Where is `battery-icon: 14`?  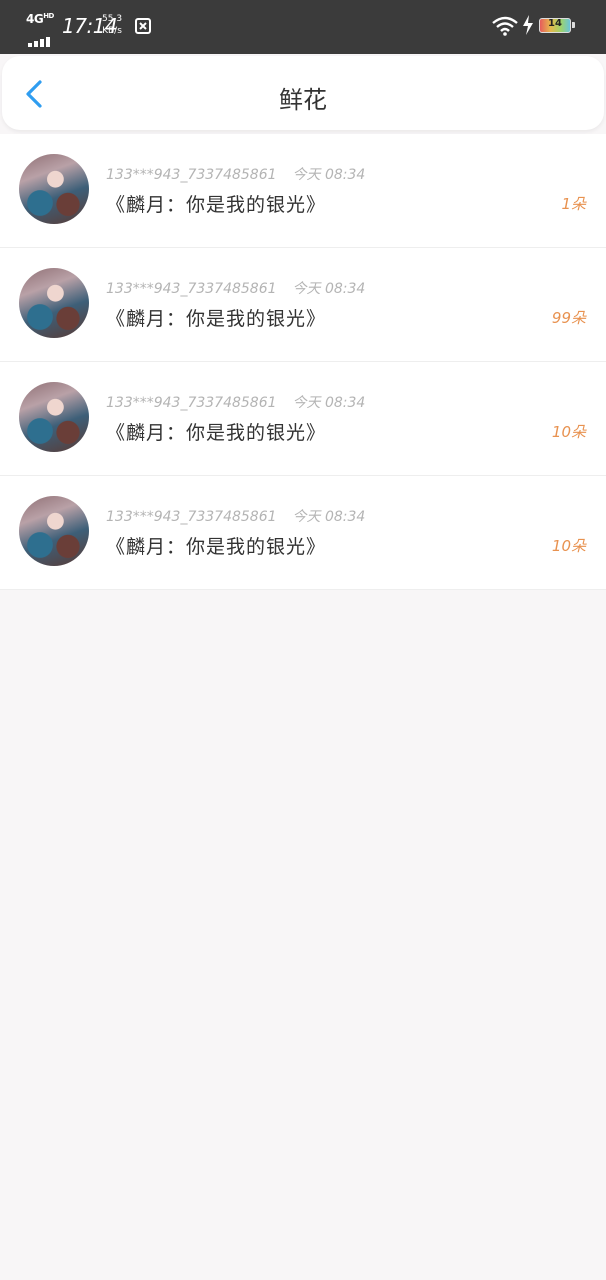 battery-icon: 14 is located at coordinates (557, 25).